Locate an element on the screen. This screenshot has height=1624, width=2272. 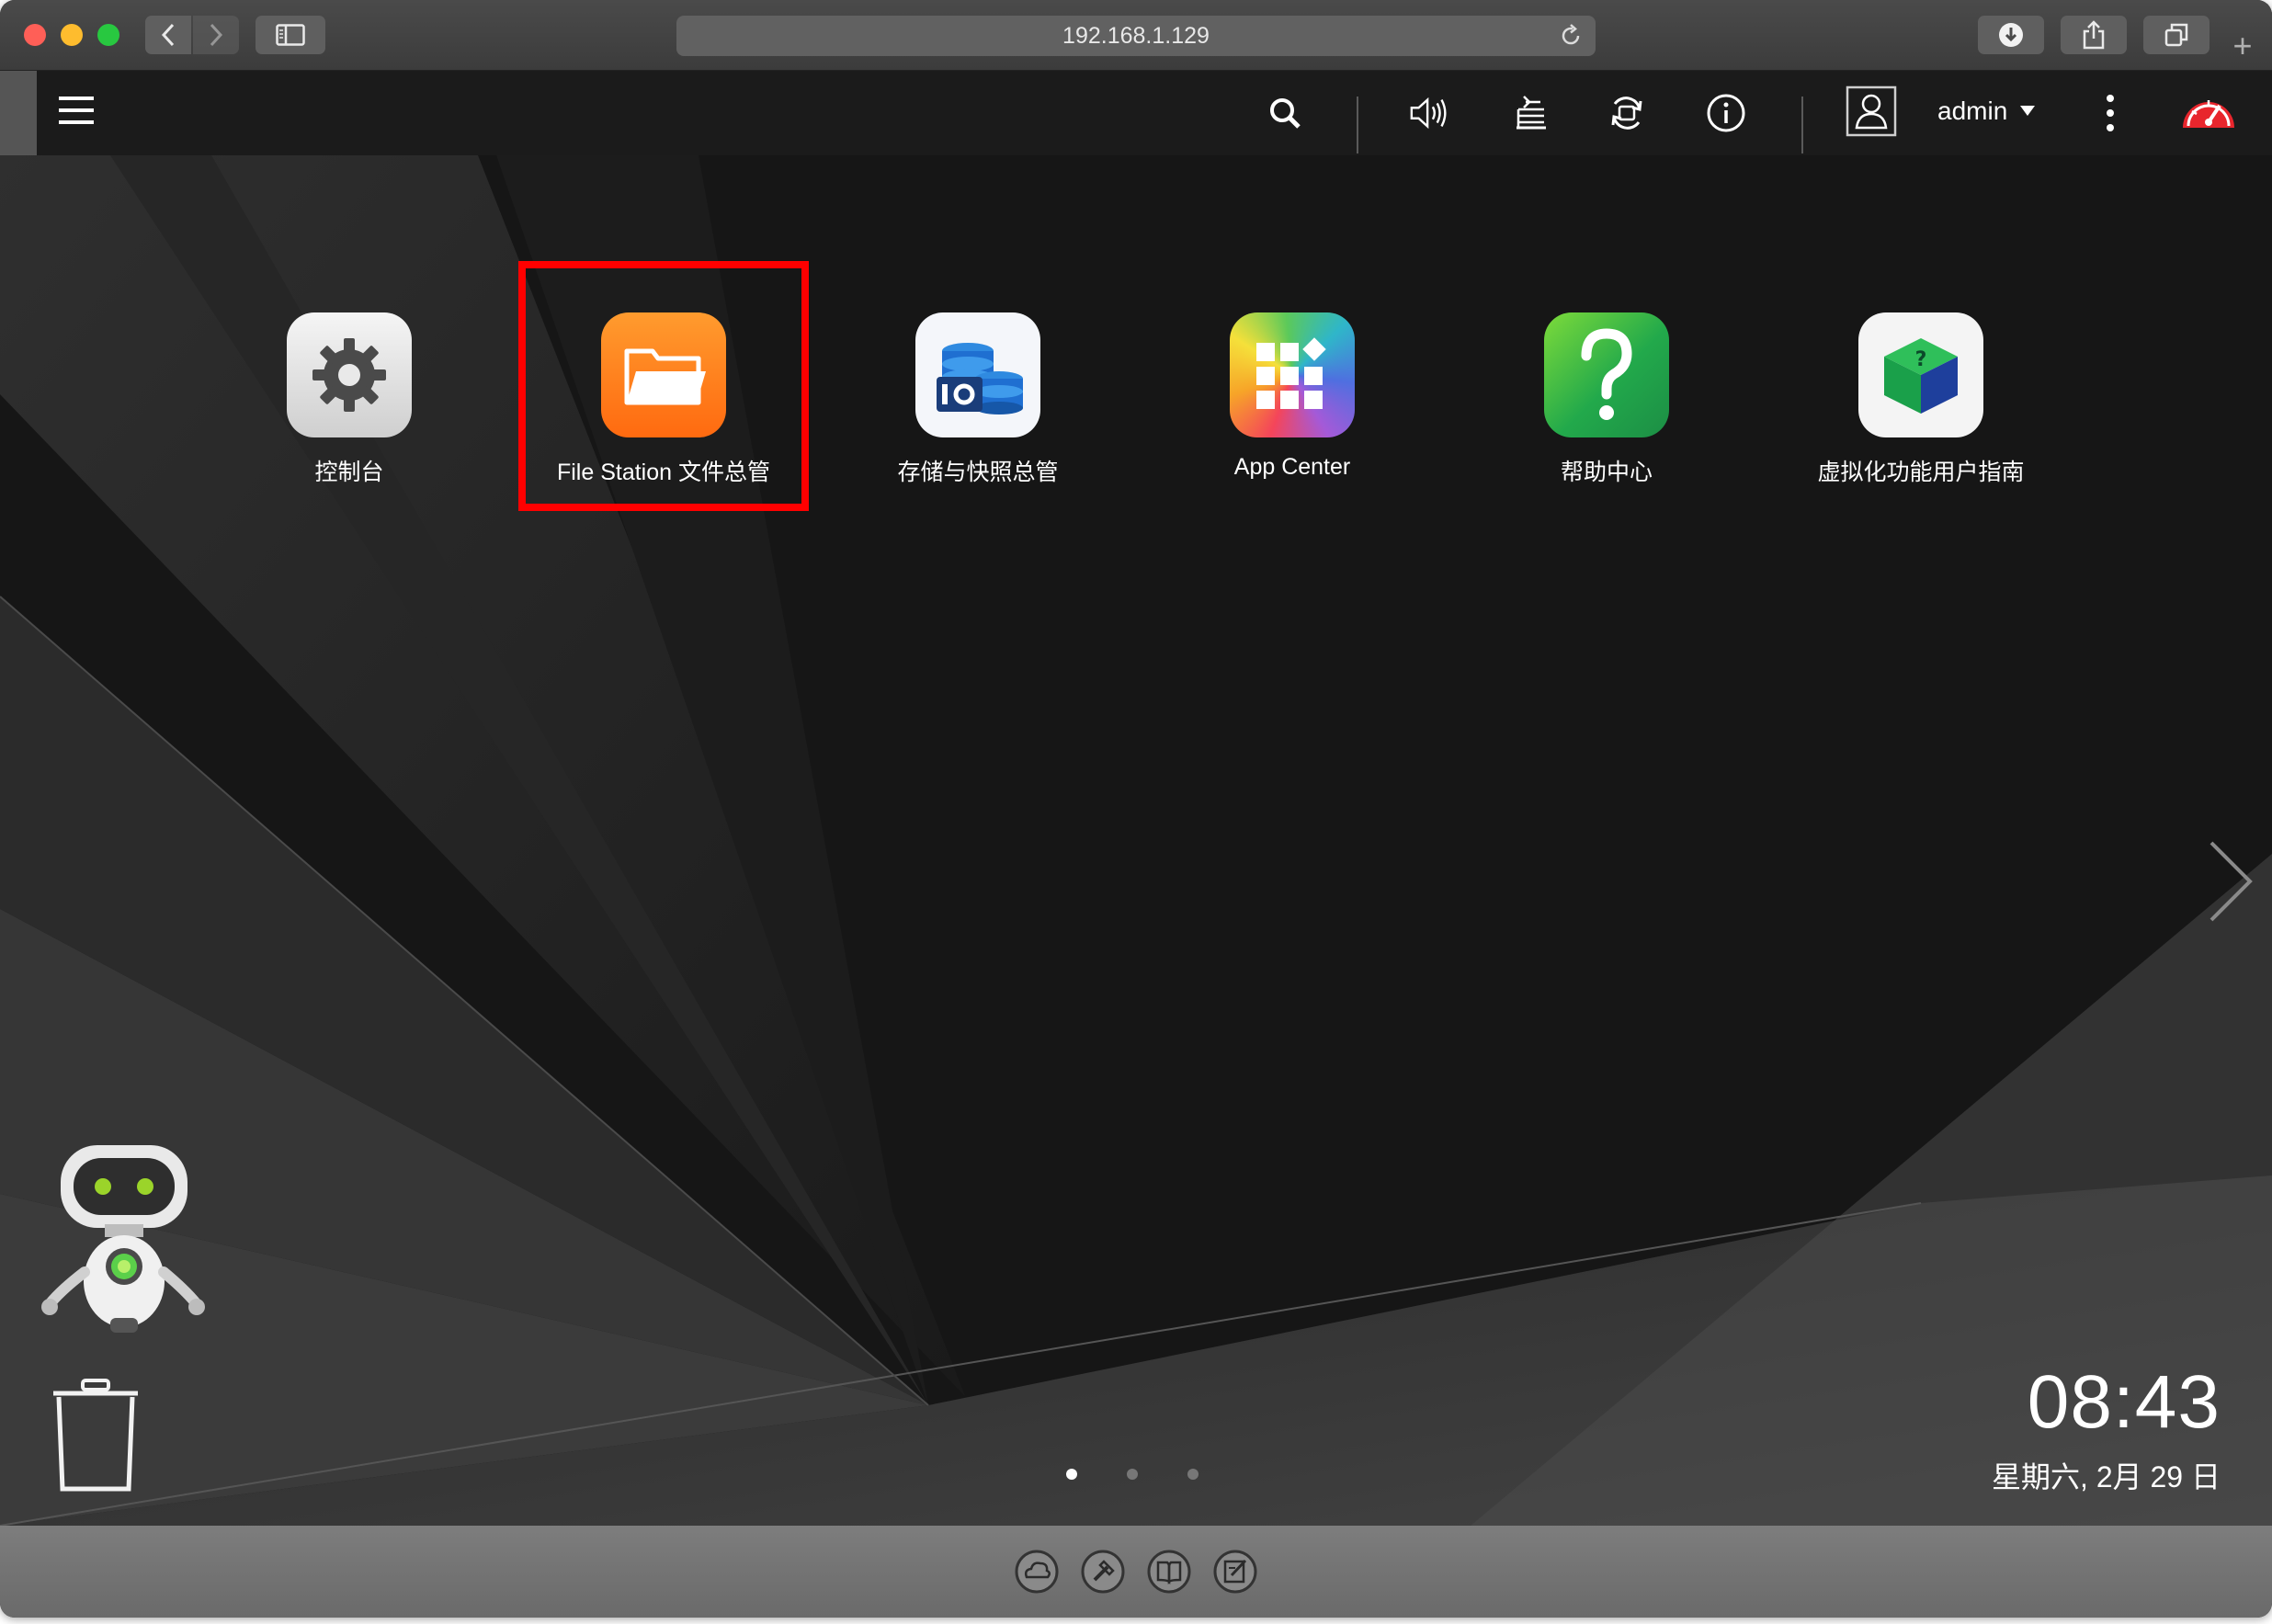
page-indicator is located at coordinates (1139, 1474).